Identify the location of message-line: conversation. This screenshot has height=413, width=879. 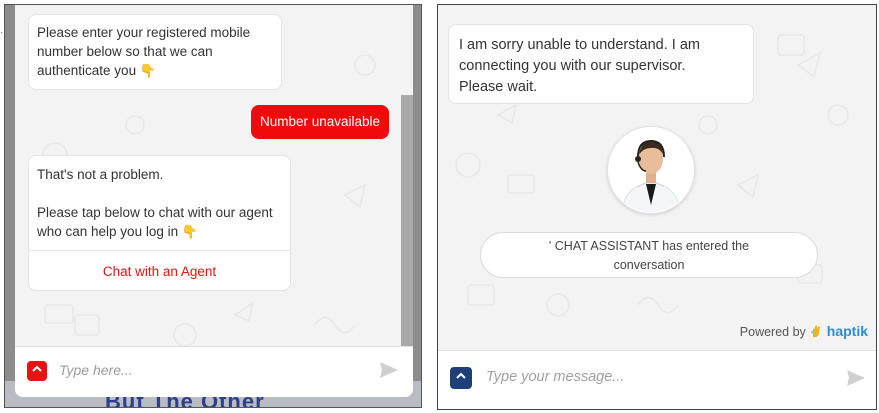
(649, 265).